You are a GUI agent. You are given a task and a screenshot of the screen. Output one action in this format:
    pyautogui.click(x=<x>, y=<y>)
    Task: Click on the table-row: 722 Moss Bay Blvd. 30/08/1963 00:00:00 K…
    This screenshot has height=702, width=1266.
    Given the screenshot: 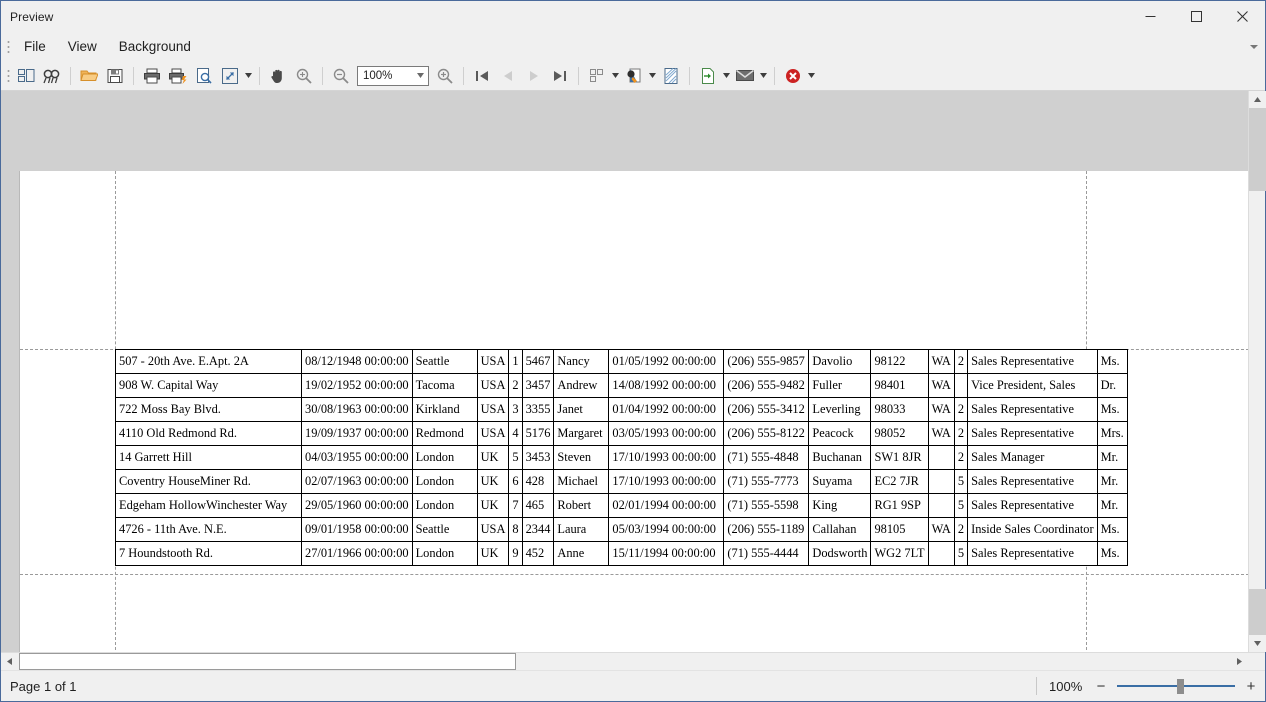 What is the action you would take?
    pyautogui.click(x=621, y=409)
    